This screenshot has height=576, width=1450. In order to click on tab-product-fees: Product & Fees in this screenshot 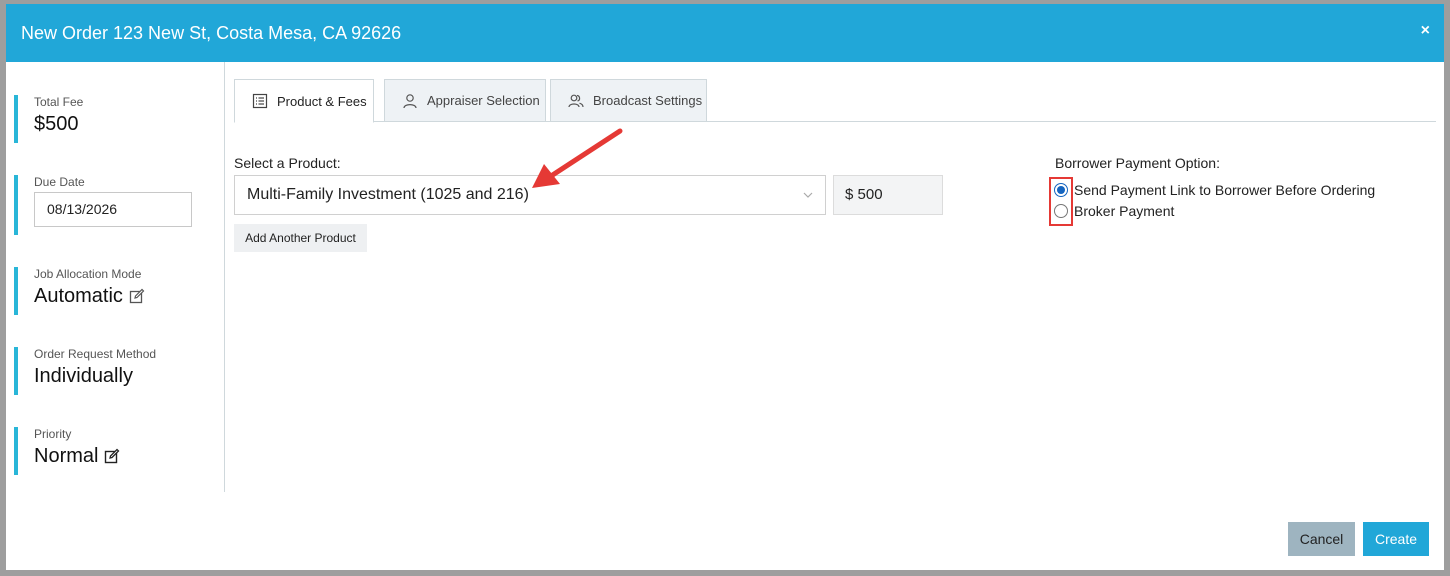, I will do `click(304, 101)`.